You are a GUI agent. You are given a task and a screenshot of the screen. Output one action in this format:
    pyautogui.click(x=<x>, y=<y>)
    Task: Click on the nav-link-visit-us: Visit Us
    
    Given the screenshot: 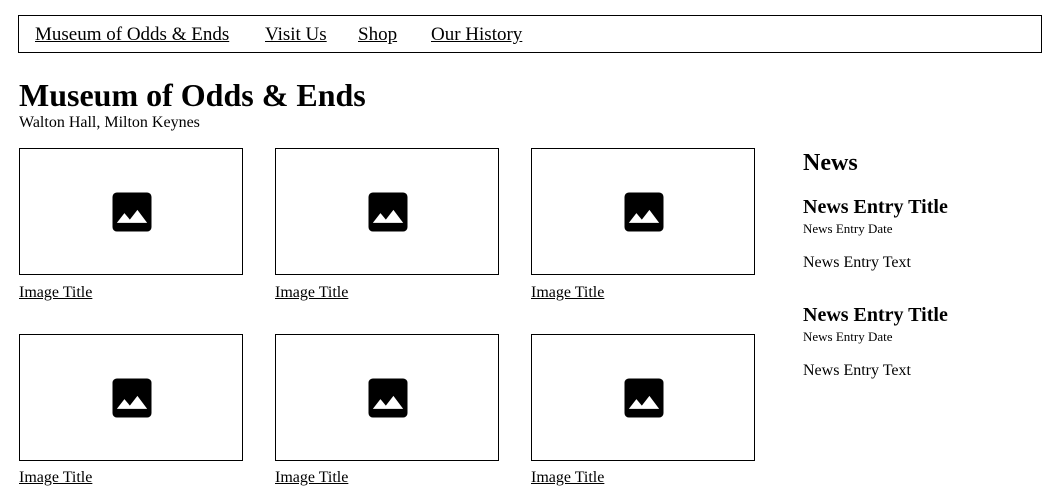 What is the action you would take?
    pyautogui.click(x=296, y=35)
    